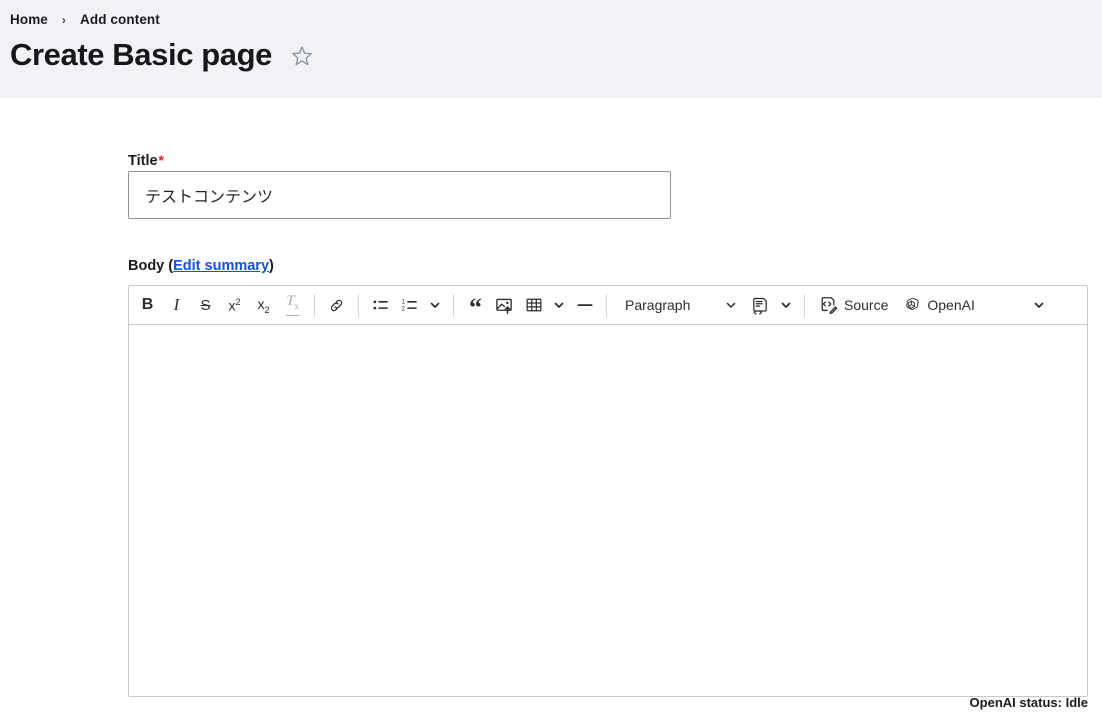 Image resolution: width=1102 pixels, height=724 pixels. Describe the element at coordinates (271, 266) in the screenshot. I see `body-label-suffix: )` at that location.